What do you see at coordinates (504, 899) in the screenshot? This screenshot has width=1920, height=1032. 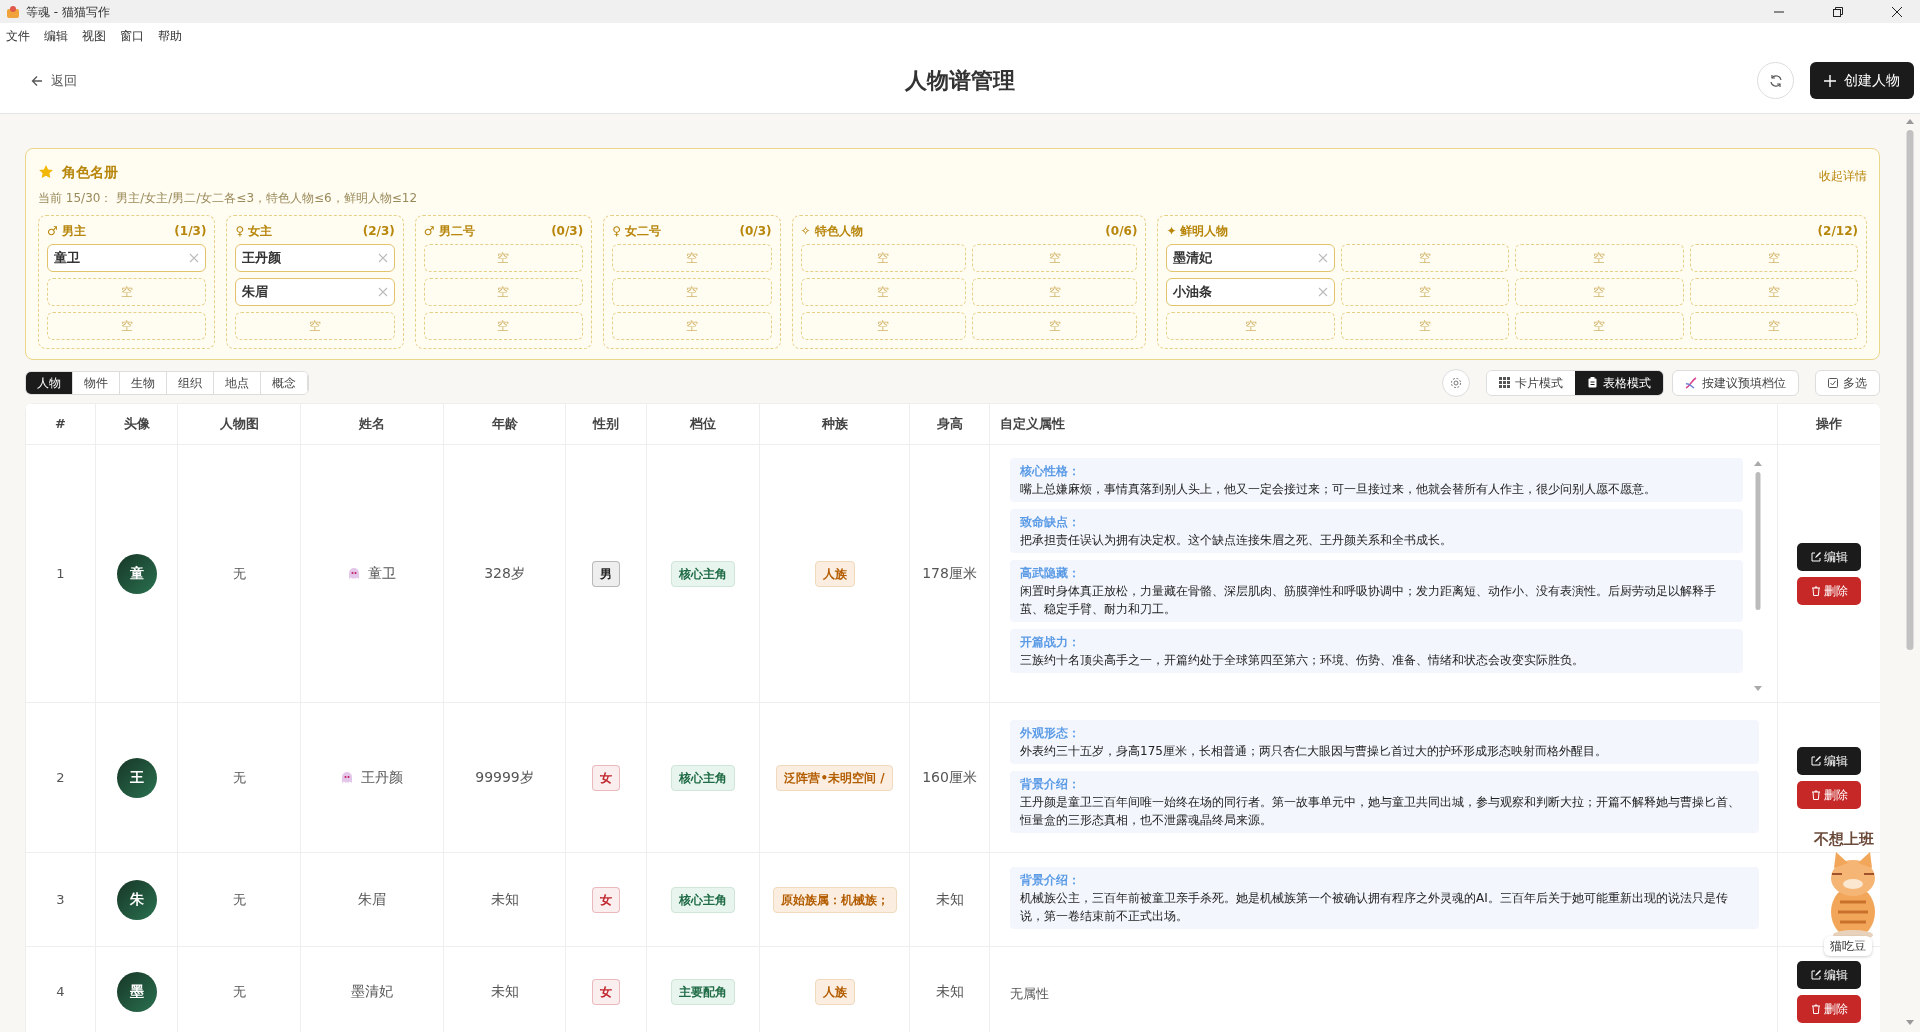 I see `age-cell: 未知` at bounding box center [504, 899].